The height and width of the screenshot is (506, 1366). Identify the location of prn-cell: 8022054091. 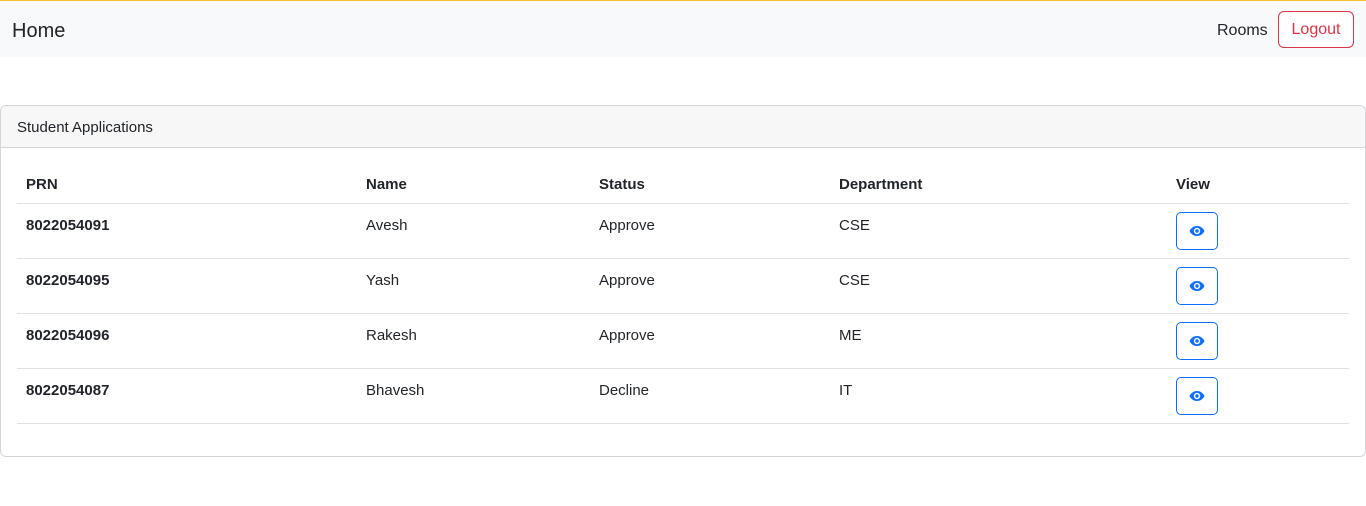
(68, 225).